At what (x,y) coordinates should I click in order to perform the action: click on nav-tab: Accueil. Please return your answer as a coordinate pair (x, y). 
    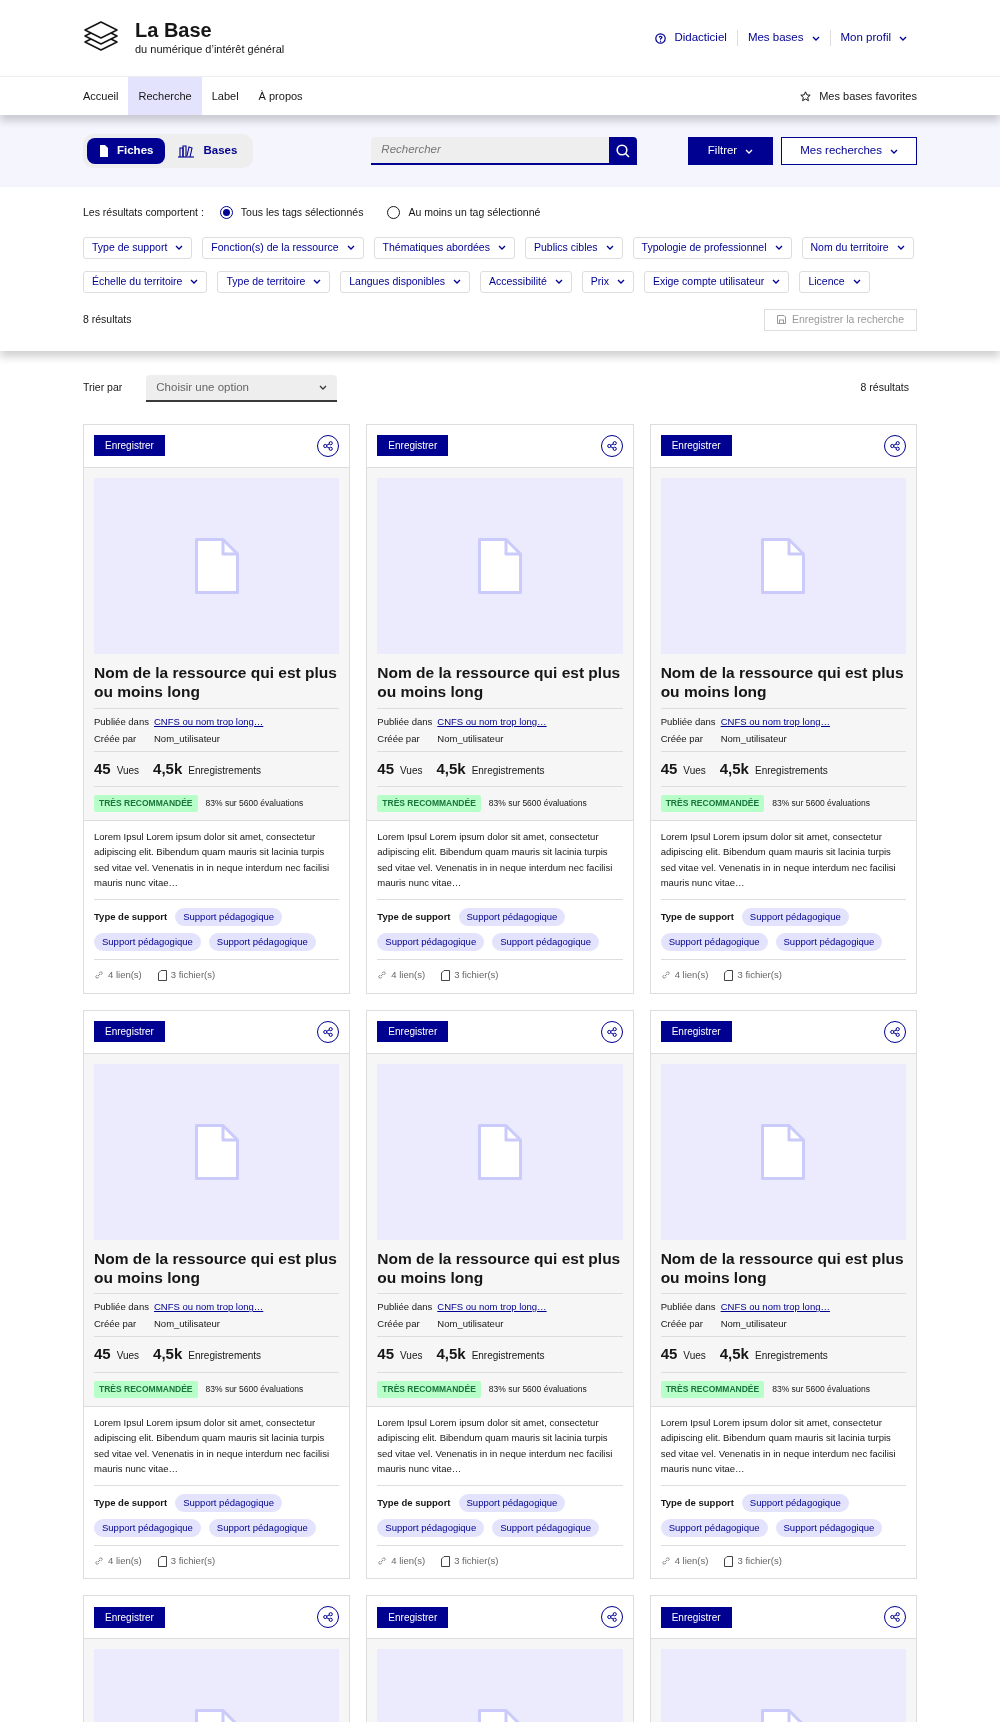
    Looking at the image, I should click on (101, 96).